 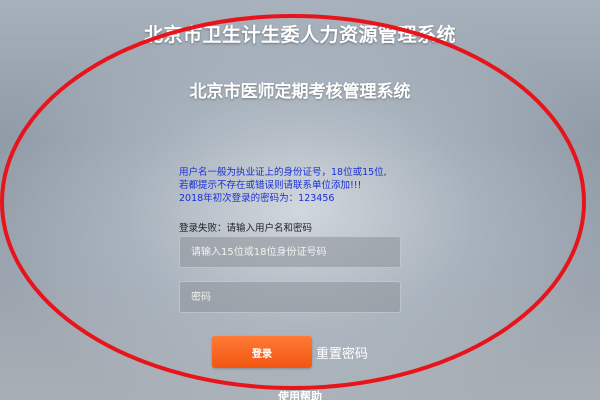 What do you see at coordinates (299, 35) in the screenshot?
I see `system-title: 北京市卫生计生委人力资源管理系统` at bounding box center [299, 35].